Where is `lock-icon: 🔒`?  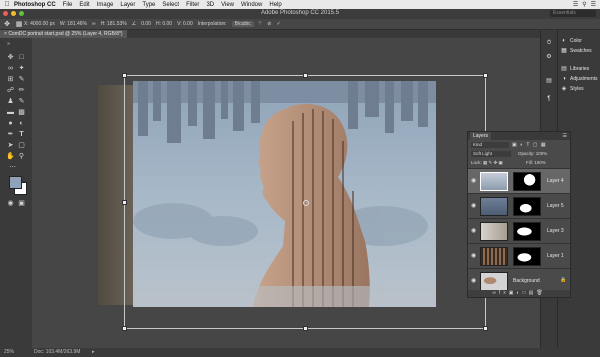
lock-icon: 🔒 is located at coordinates (563, 280).